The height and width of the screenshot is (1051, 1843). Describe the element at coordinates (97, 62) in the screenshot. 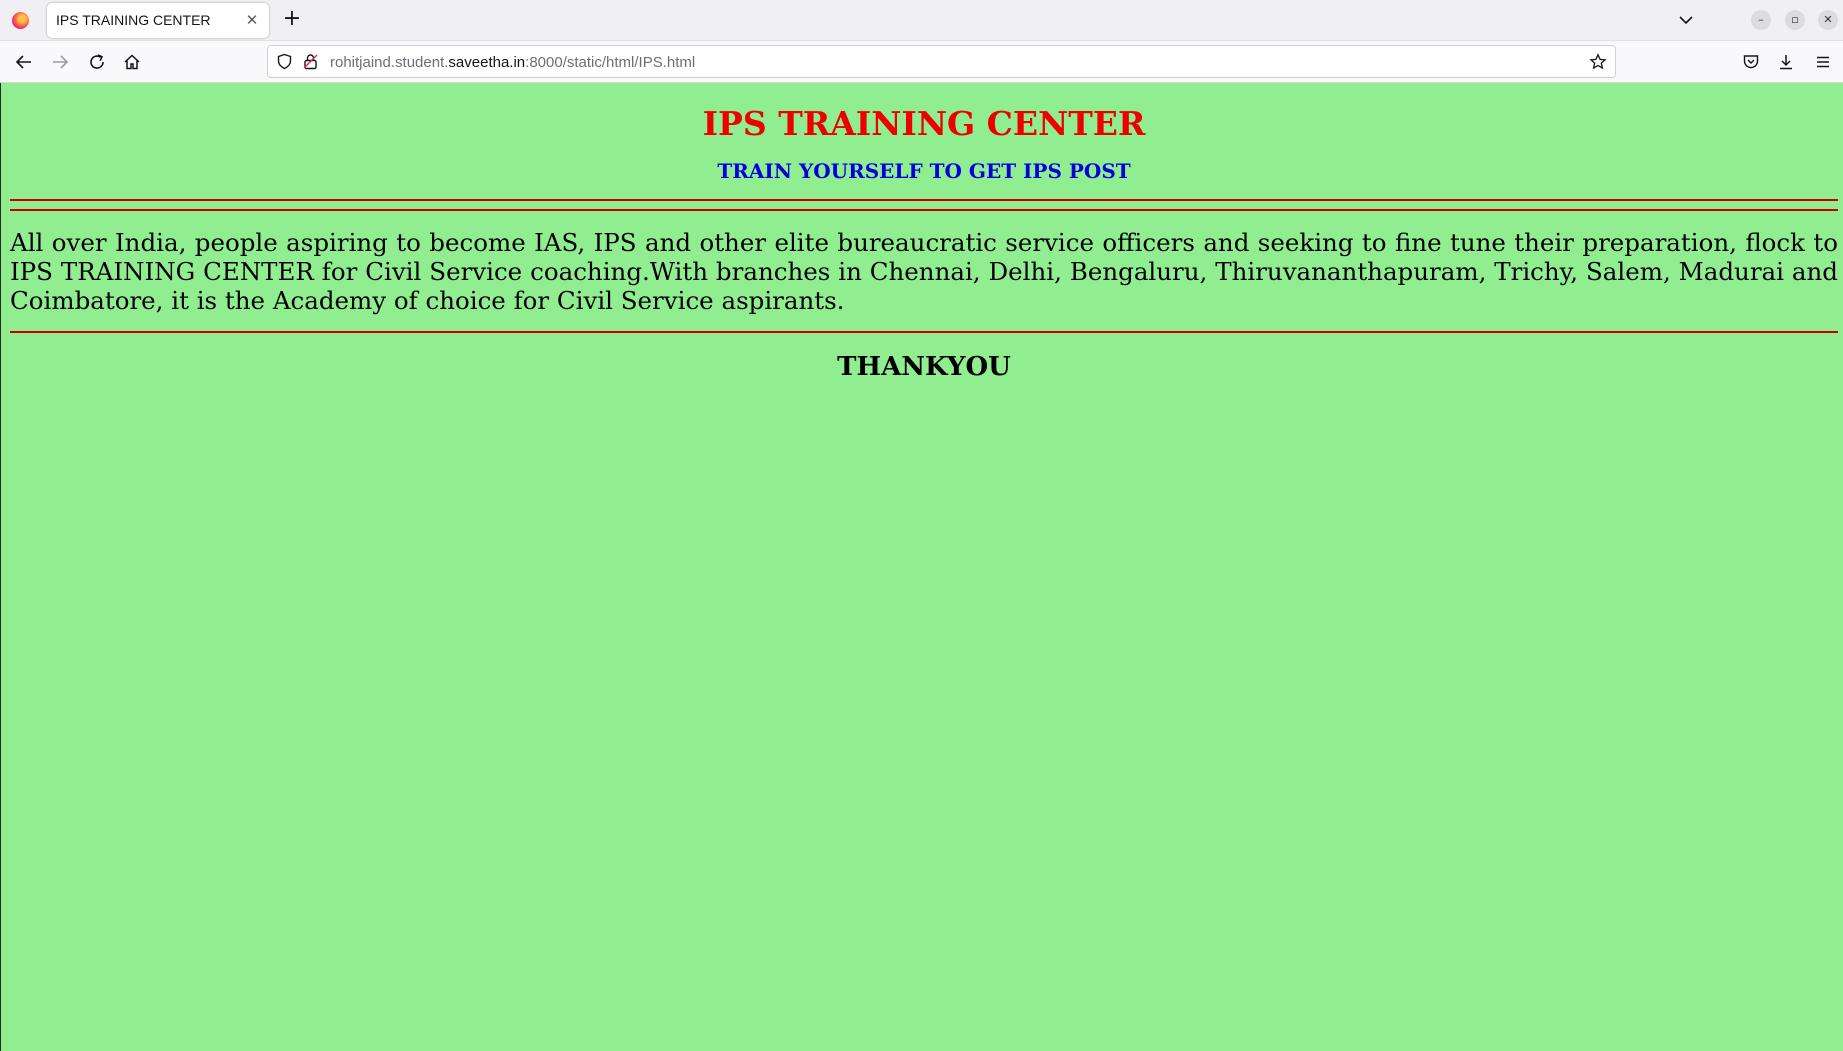

I see `reload-icon` at that location.